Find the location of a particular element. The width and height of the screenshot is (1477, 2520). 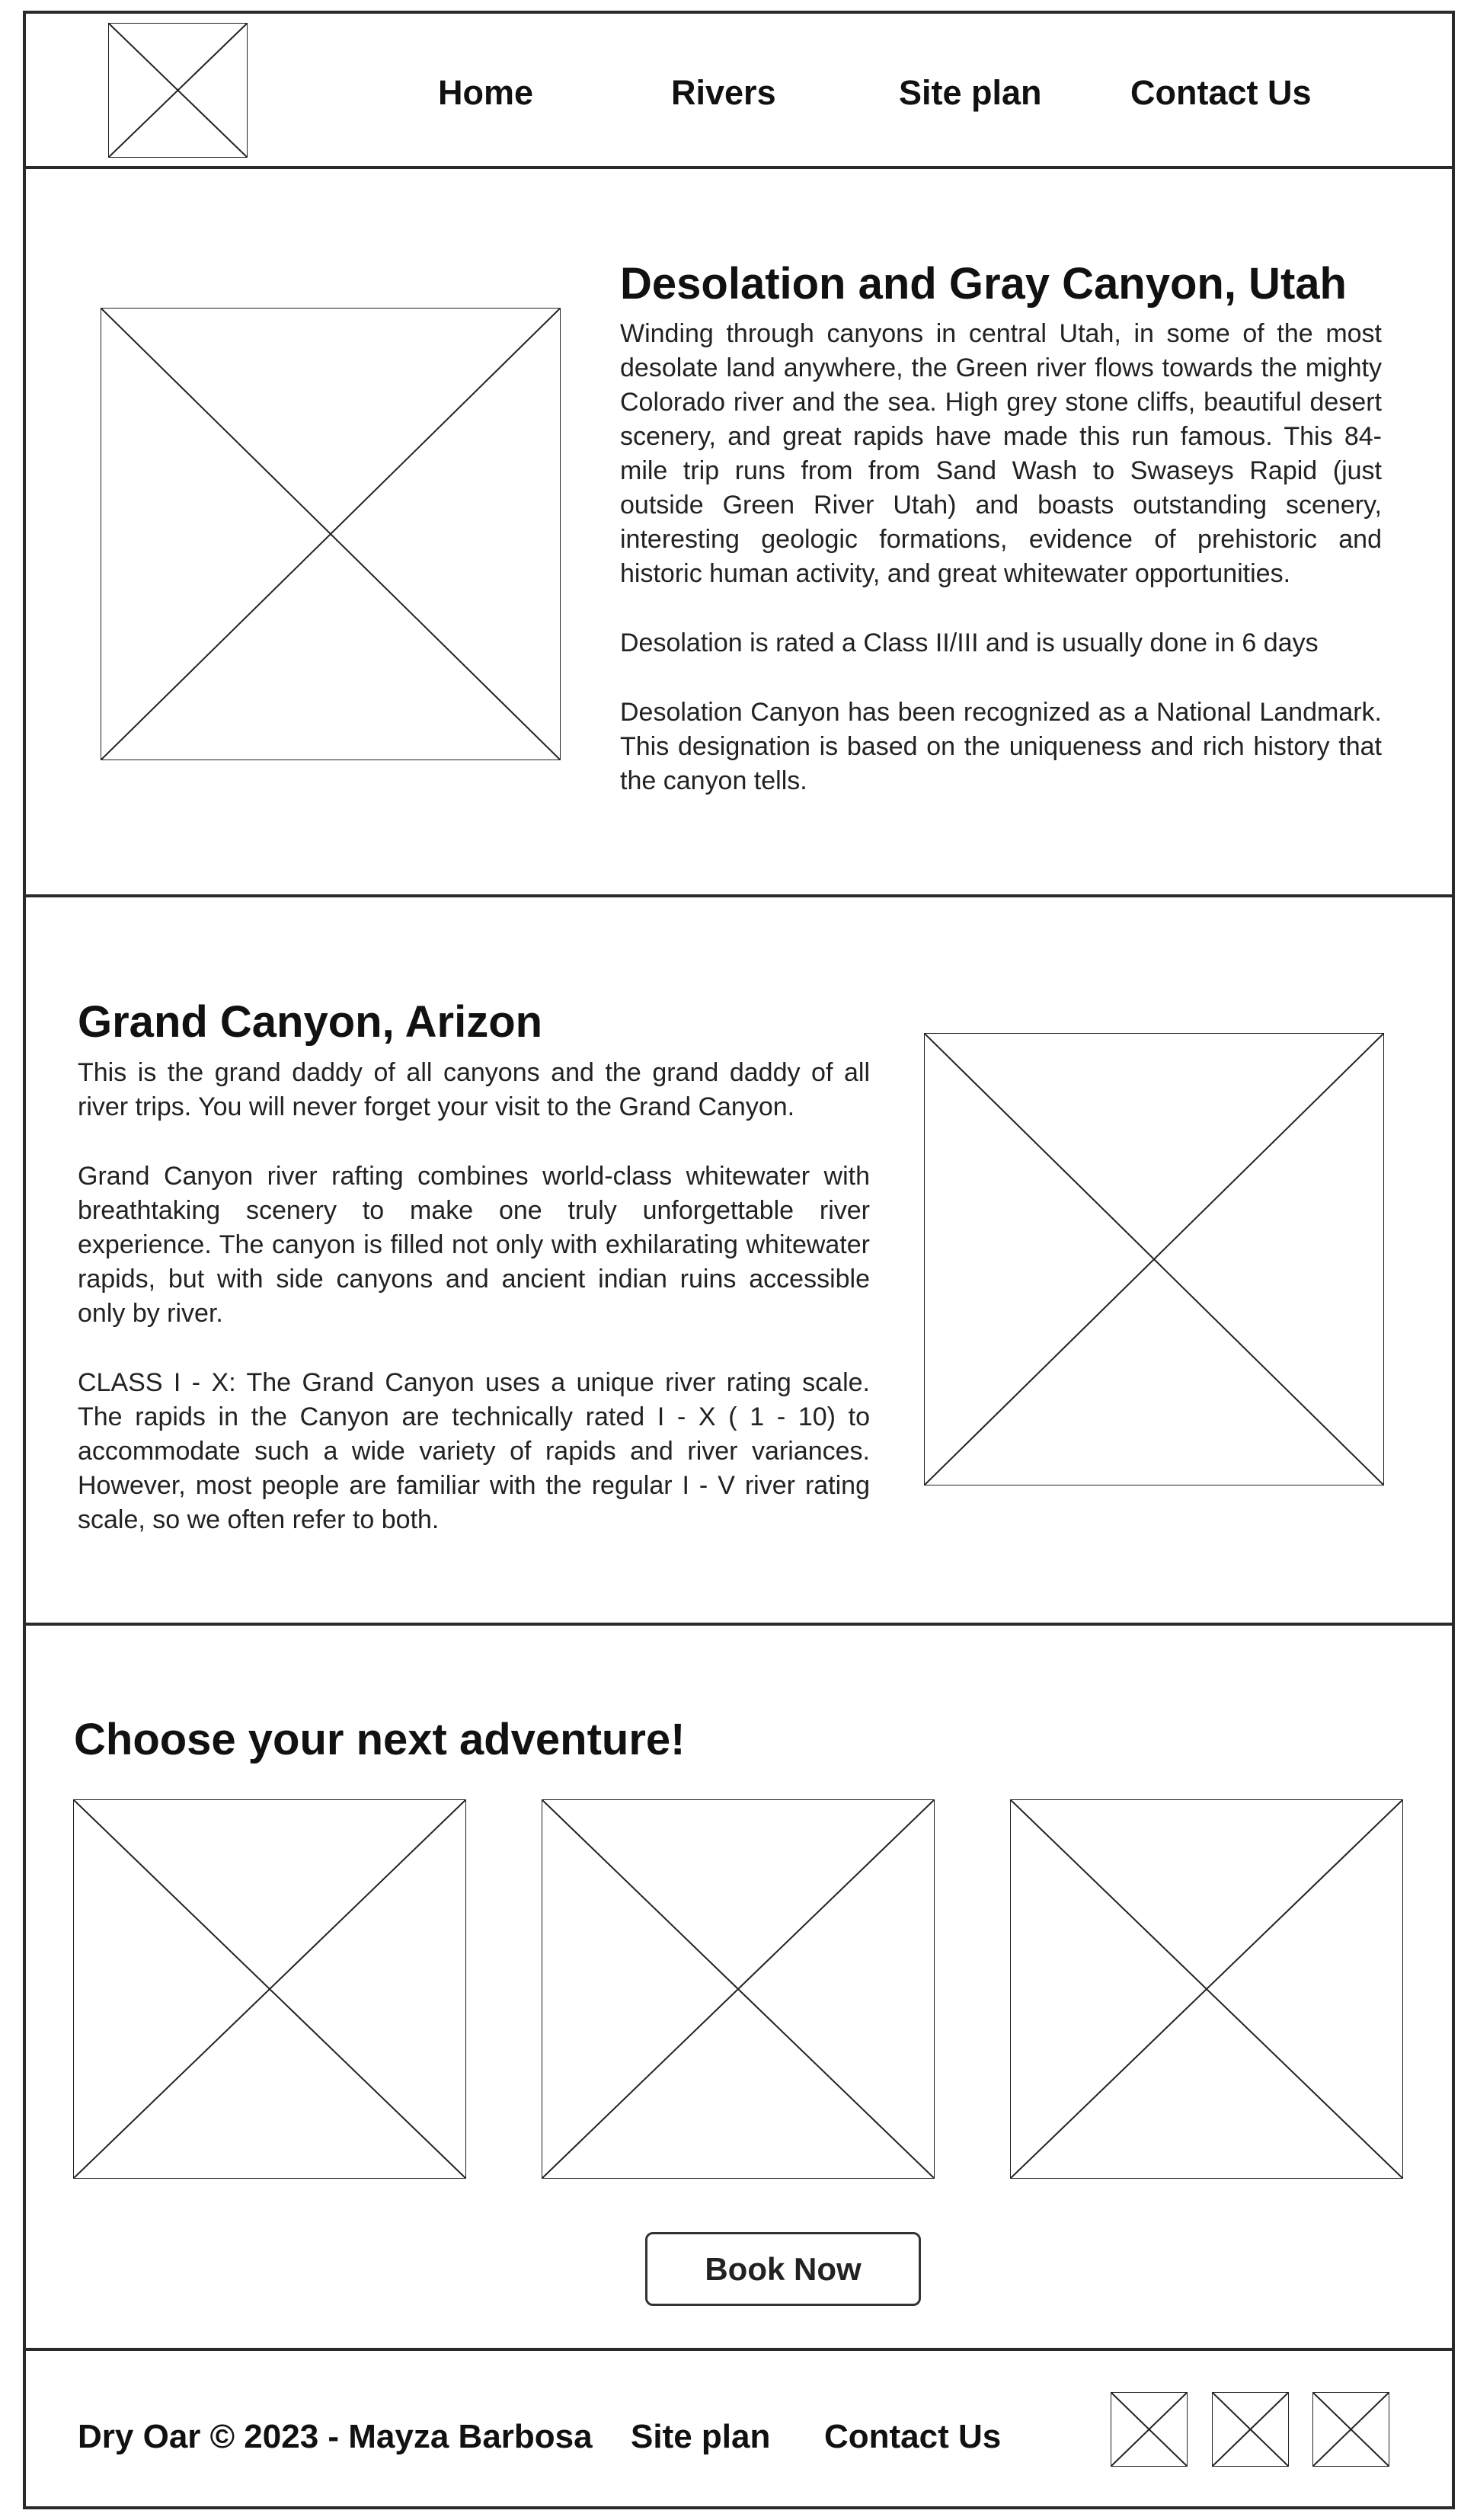

adventure-card-3-image-placeholder-icon is located at coordinates (1206, 1989).